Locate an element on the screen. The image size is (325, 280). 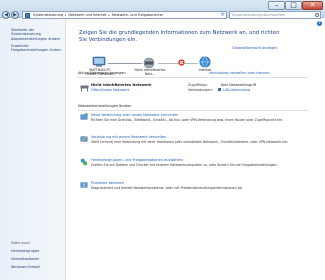
task-connect-network-link: Verbindung mit einem Netzwerk herstellen is located at coordinates (128, 137).